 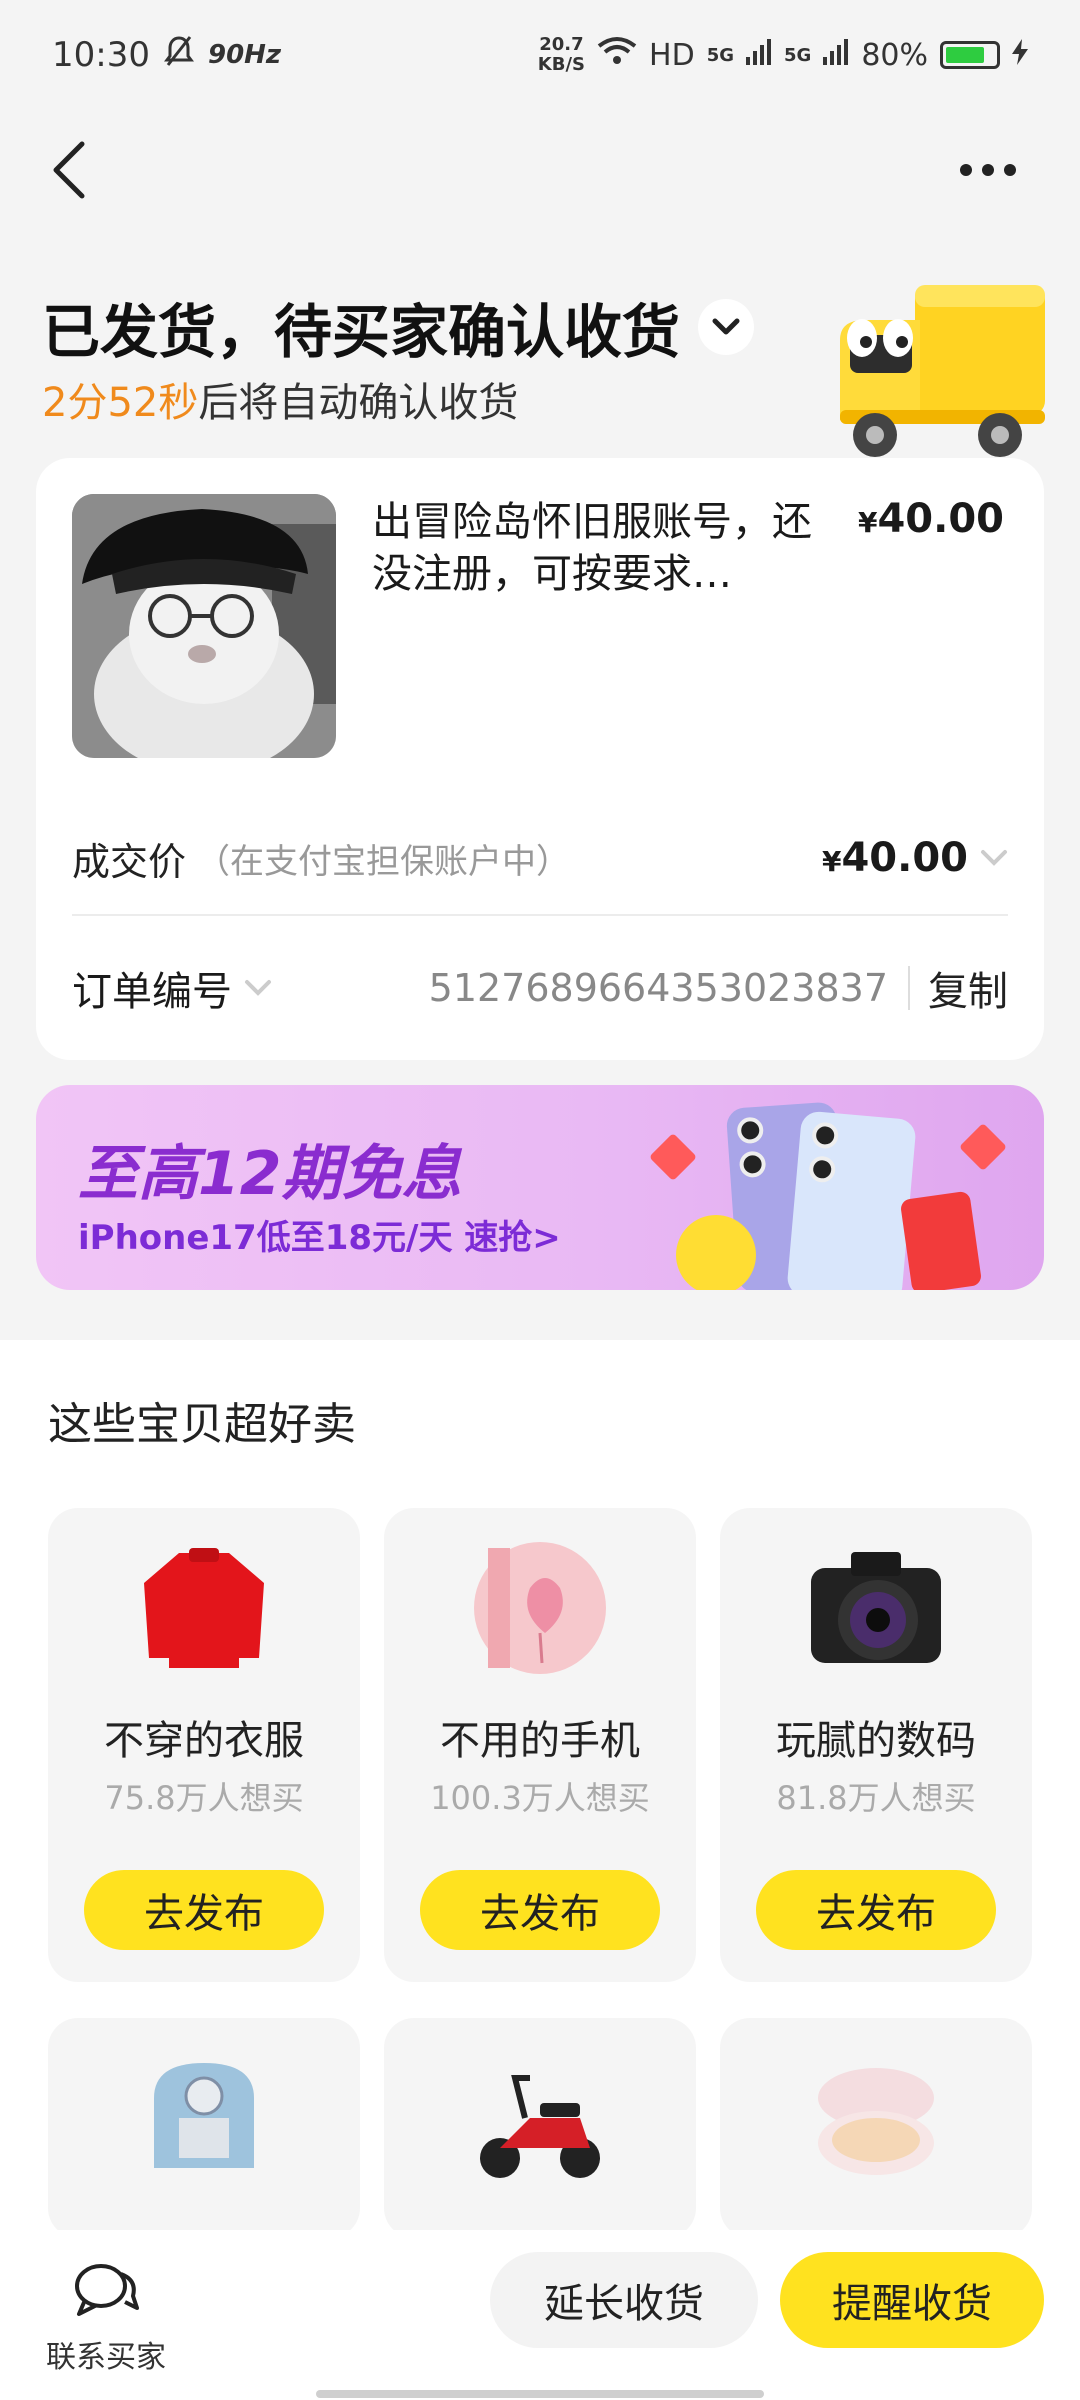 I want to click on order-status-title: 已发货，待买家确认收货, so click(x=398, y=327).